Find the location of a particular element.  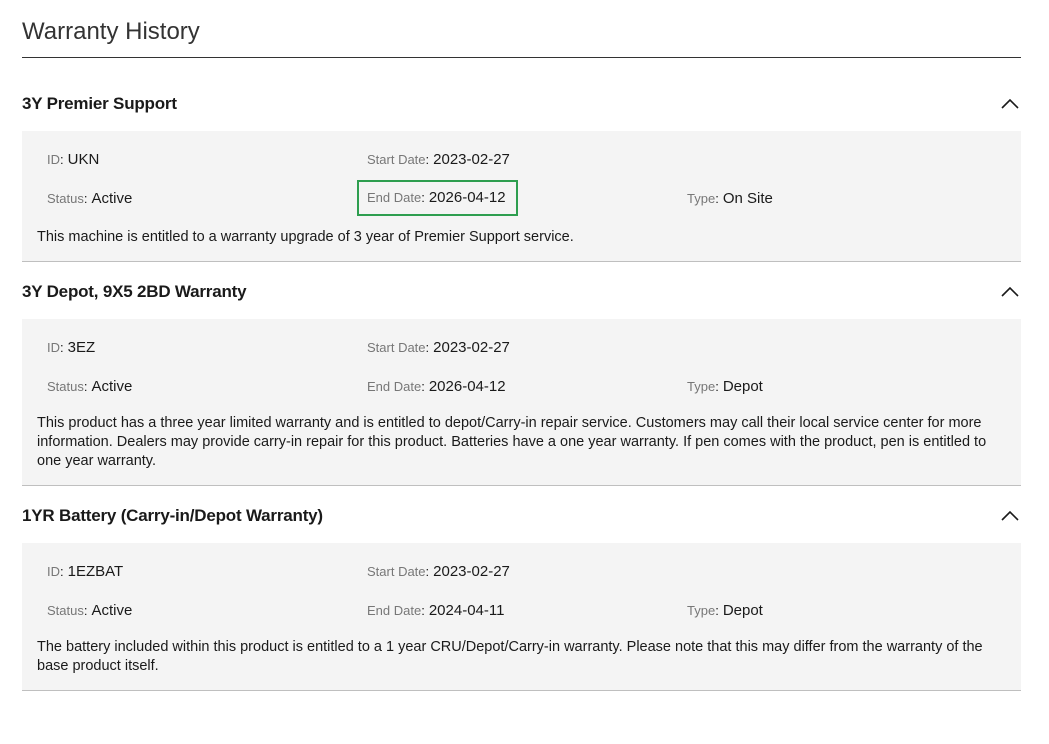

id-value: UKN is located at coordinates (83, 159).